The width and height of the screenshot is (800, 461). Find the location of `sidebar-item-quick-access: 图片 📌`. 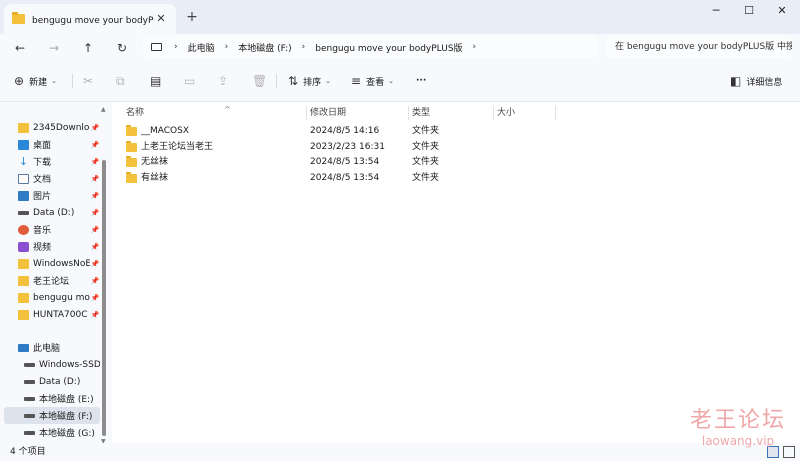

sidebar-item-quick-access: 图片 📌 is located at coordinates (52, 195).